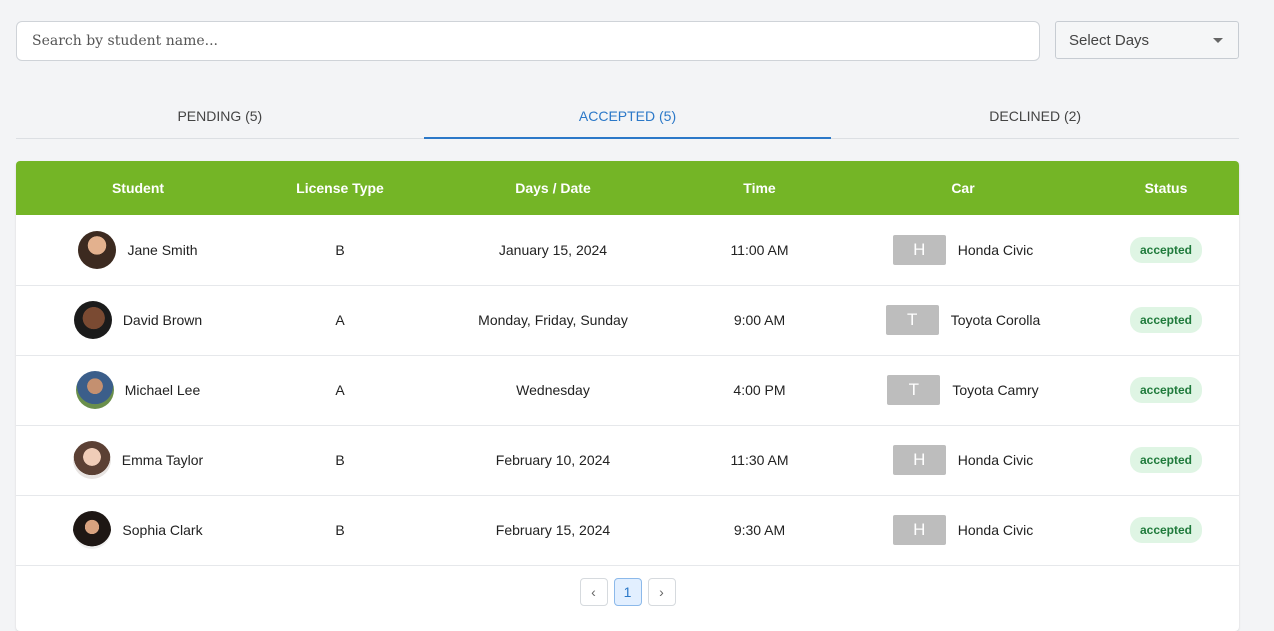 The image size is (1274, 631). Describe the element at coordinates (138, 188) in the screenshot. I see `column-header-student: Student` at that location.